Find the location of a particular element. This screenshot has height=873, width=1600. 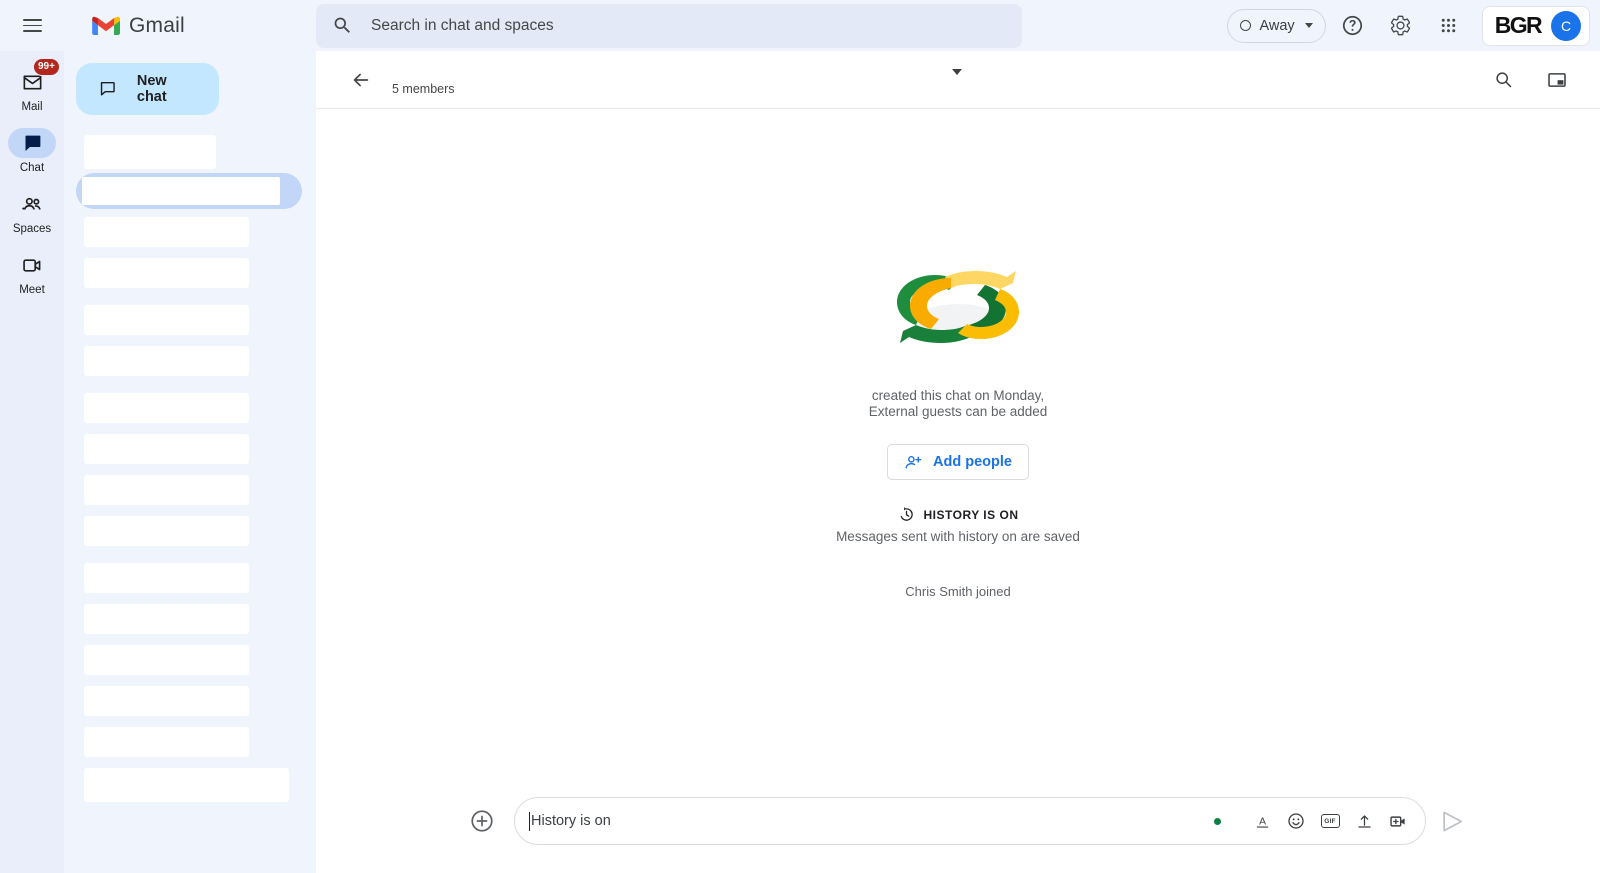

top-bar-right: Away BGR C is located at coordinates (1413, 26).